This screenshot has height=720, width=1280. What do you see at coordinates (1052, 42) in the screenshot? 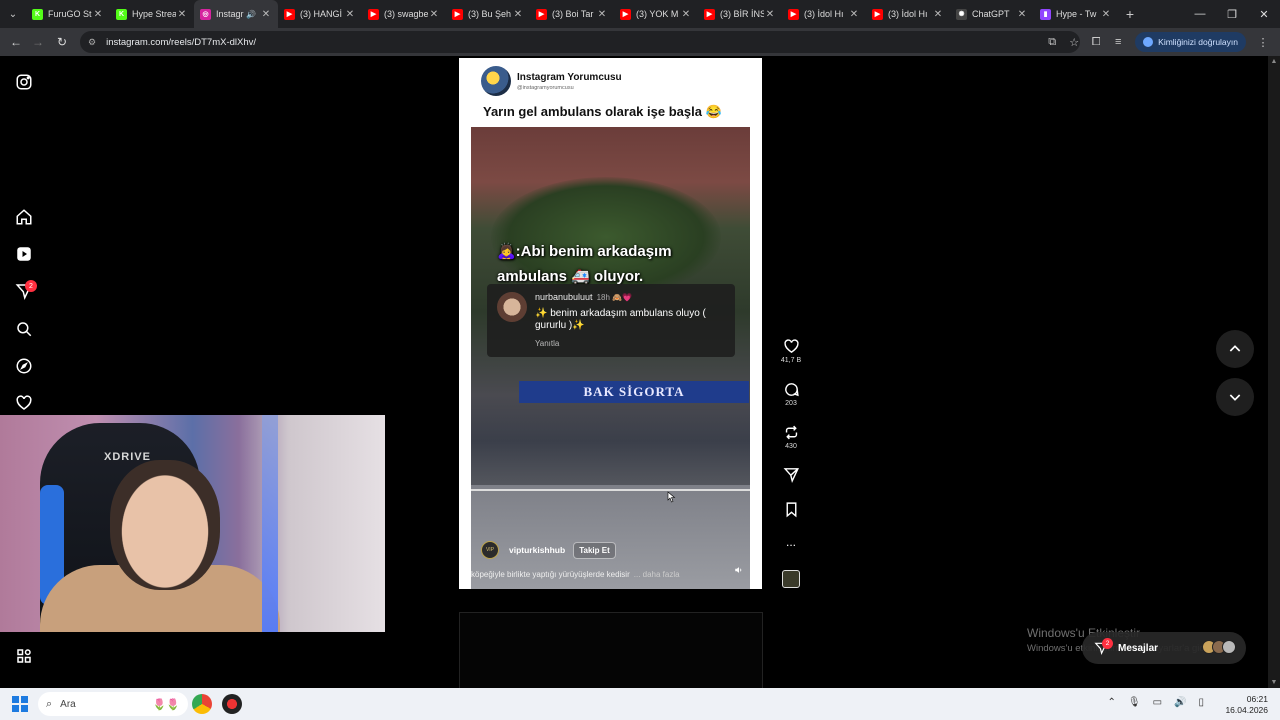
I see `install-app-icon: ⧉` at bounding box center [1052, 42].